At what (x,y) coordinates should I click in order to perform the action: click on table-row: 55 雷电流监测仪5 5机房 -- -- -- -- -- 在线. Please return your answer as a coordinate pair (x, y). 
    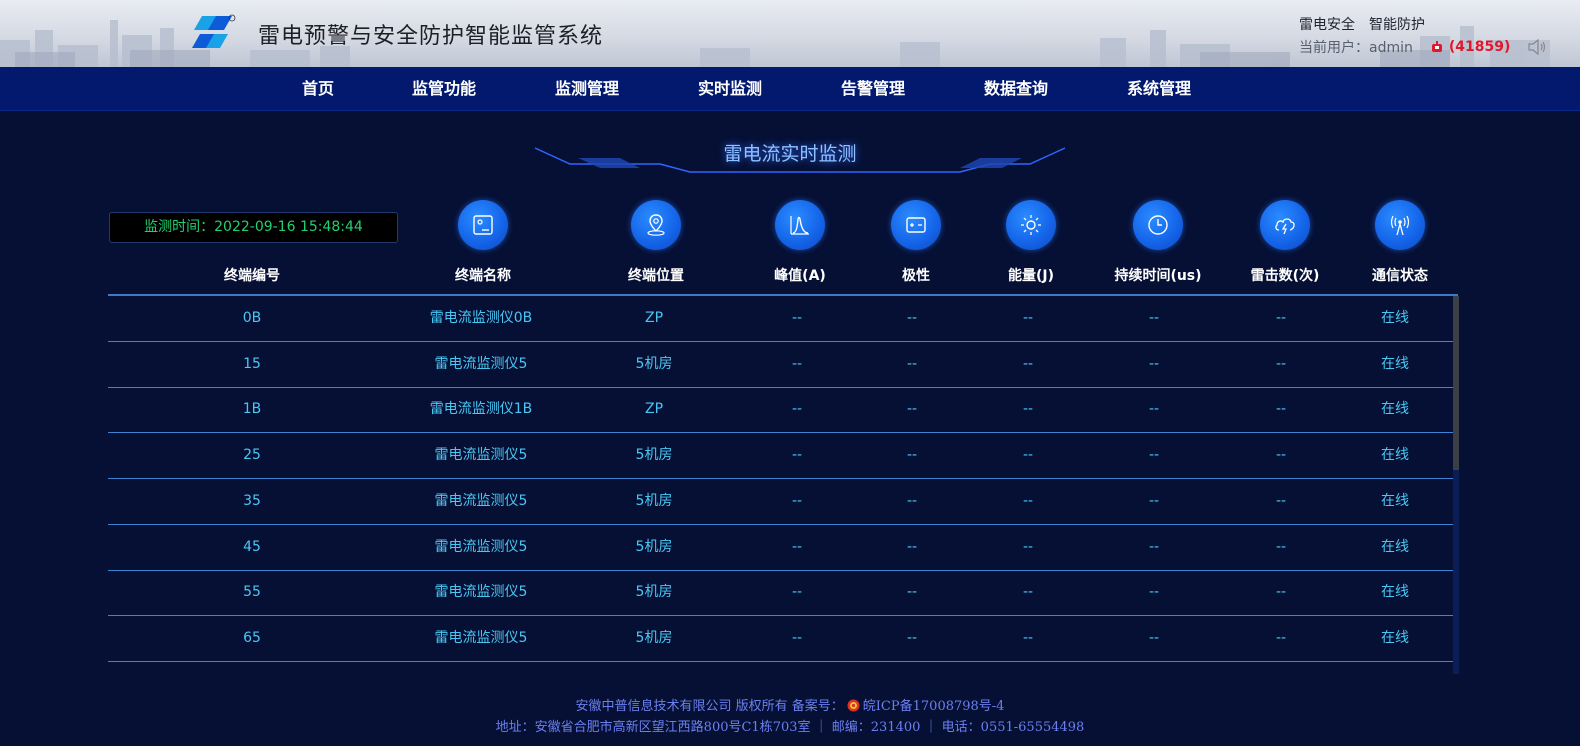
    Looking at the image, I should click on (780, 593).